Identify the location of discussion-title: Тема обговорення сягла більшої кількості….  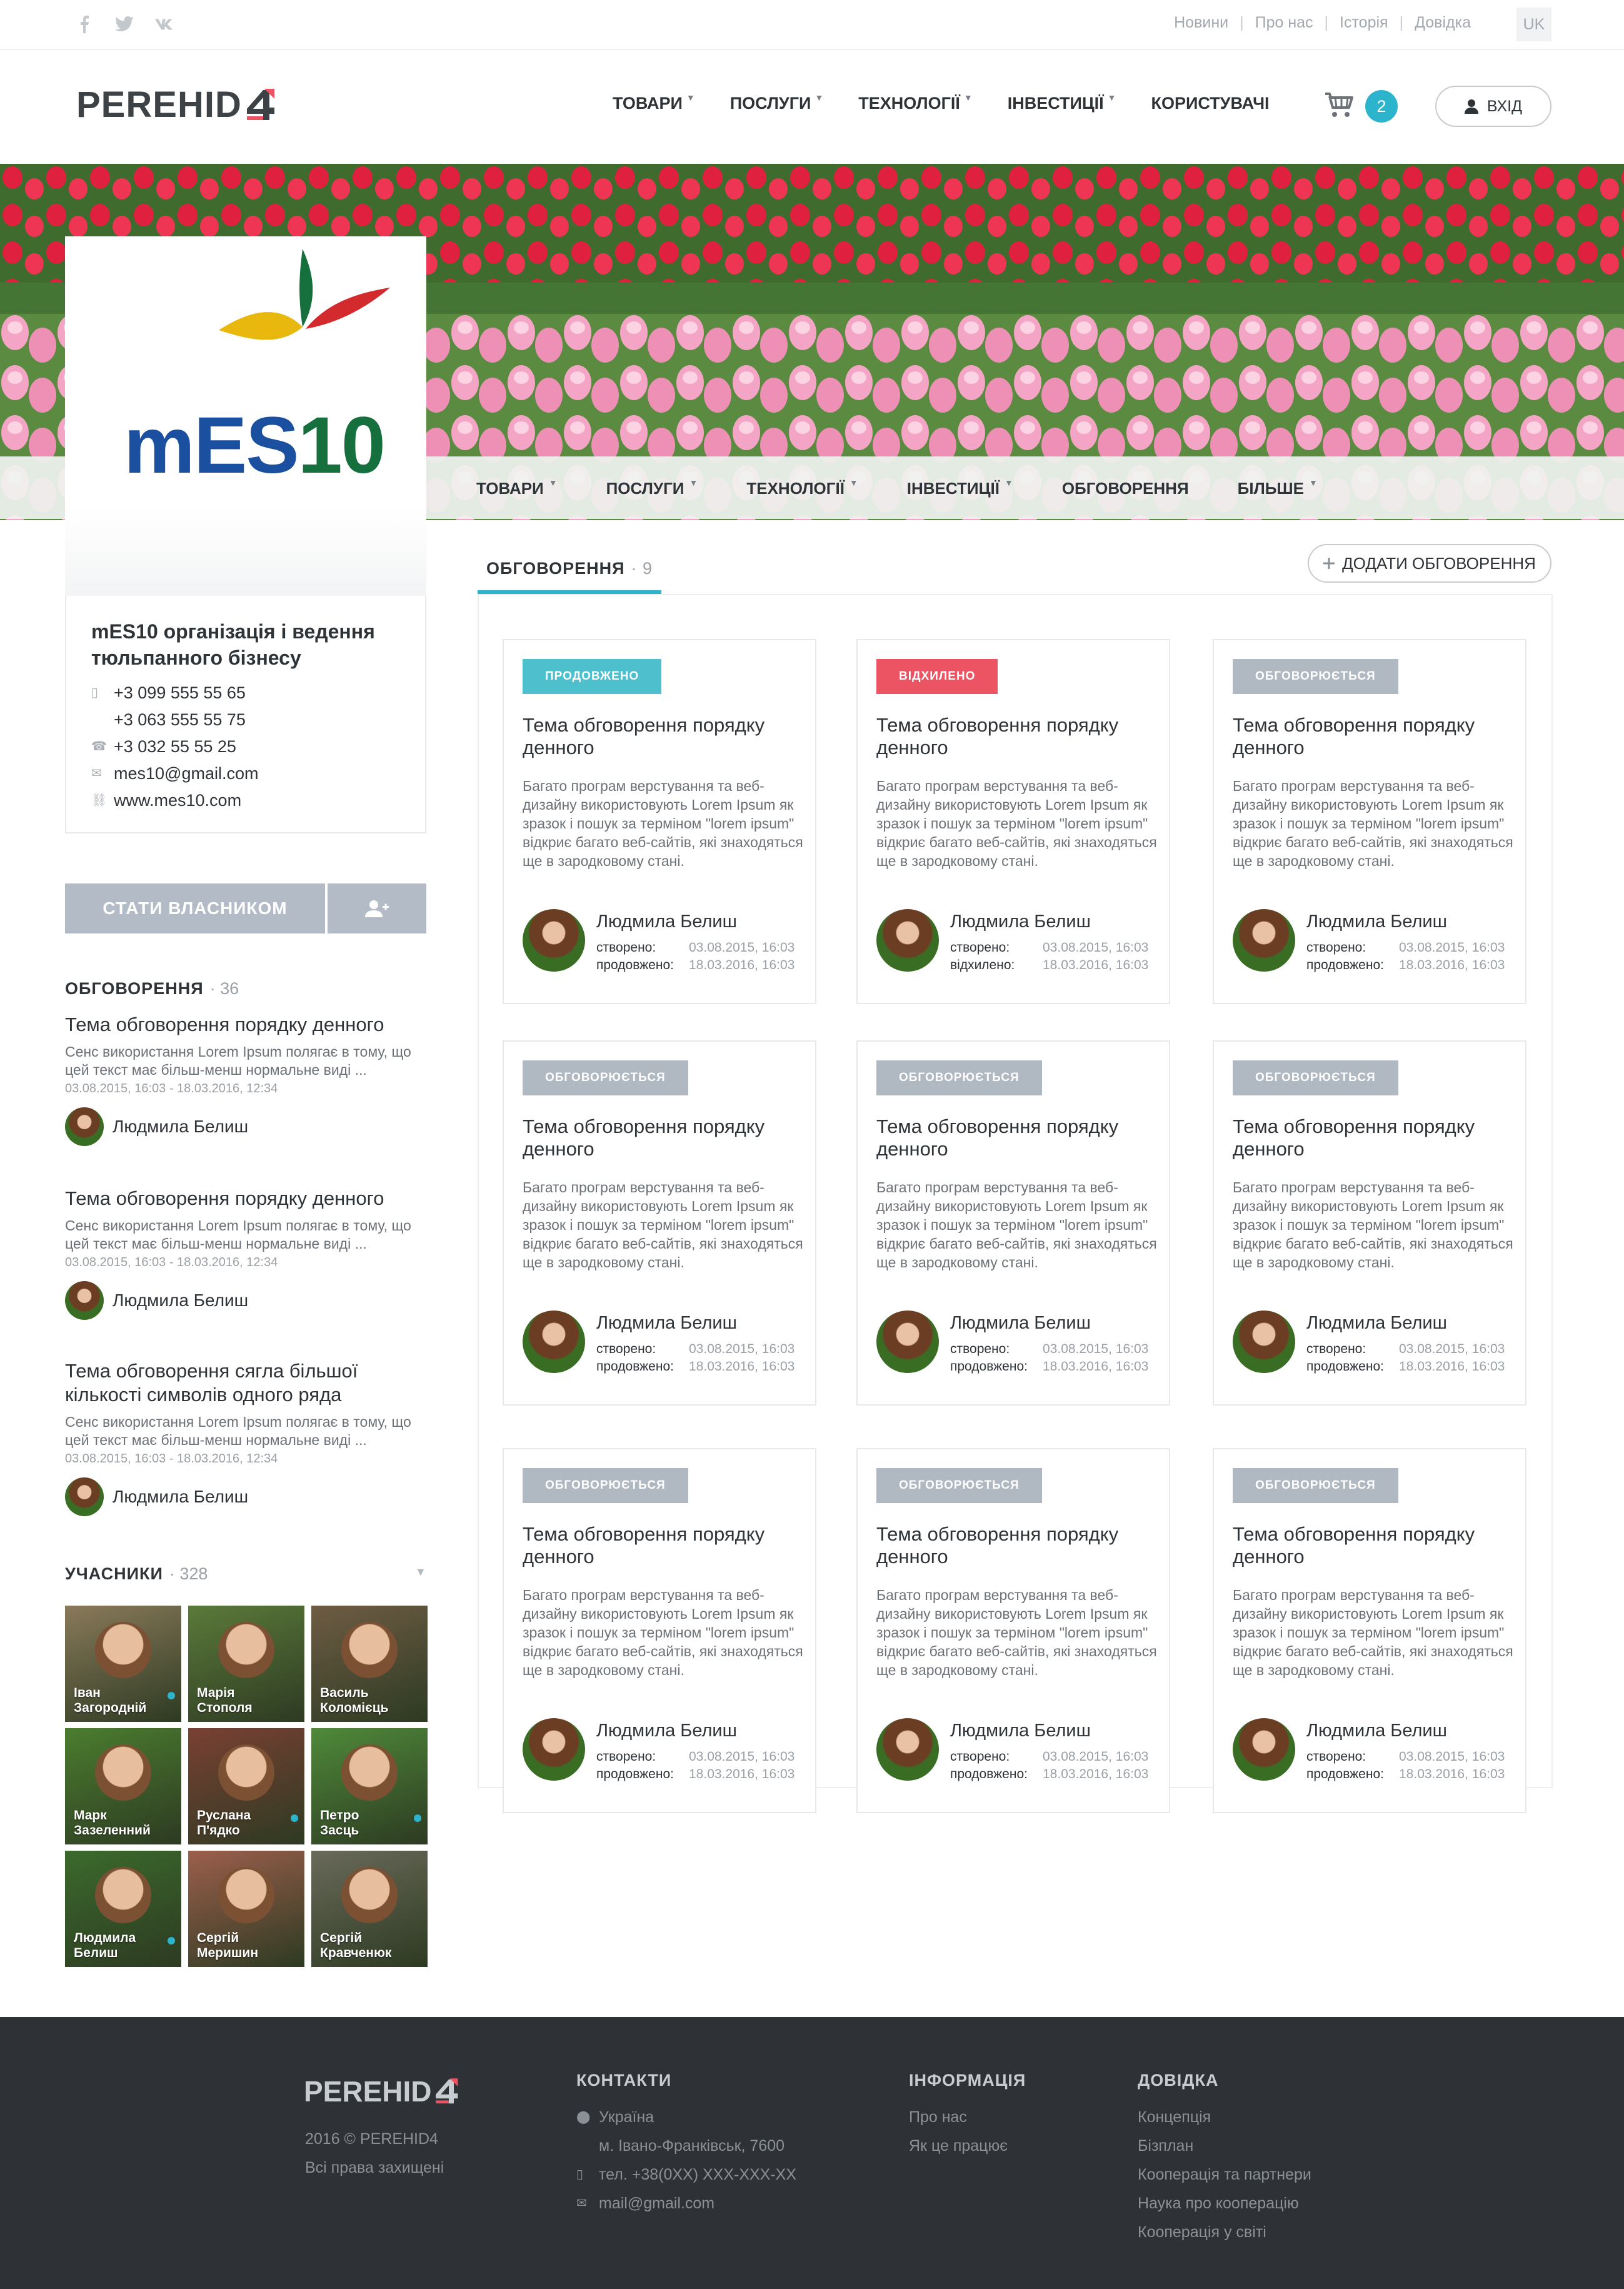
(240, 1383).